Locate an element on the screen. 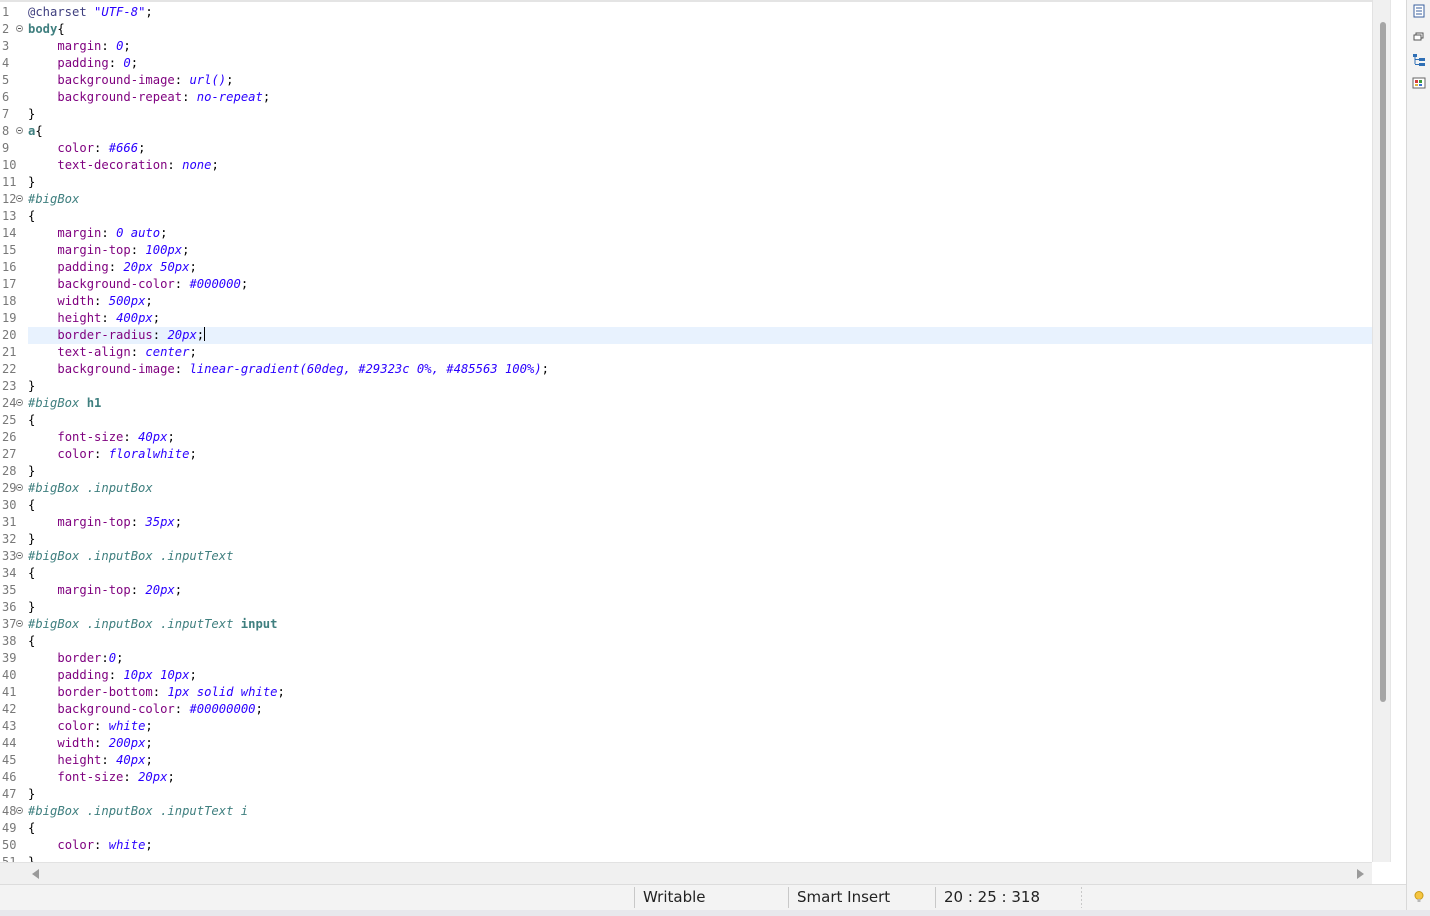 Image resolution: width=1430 pixels, height=916 pixels. code-line: 30 { is located at coordinates (686, 505).